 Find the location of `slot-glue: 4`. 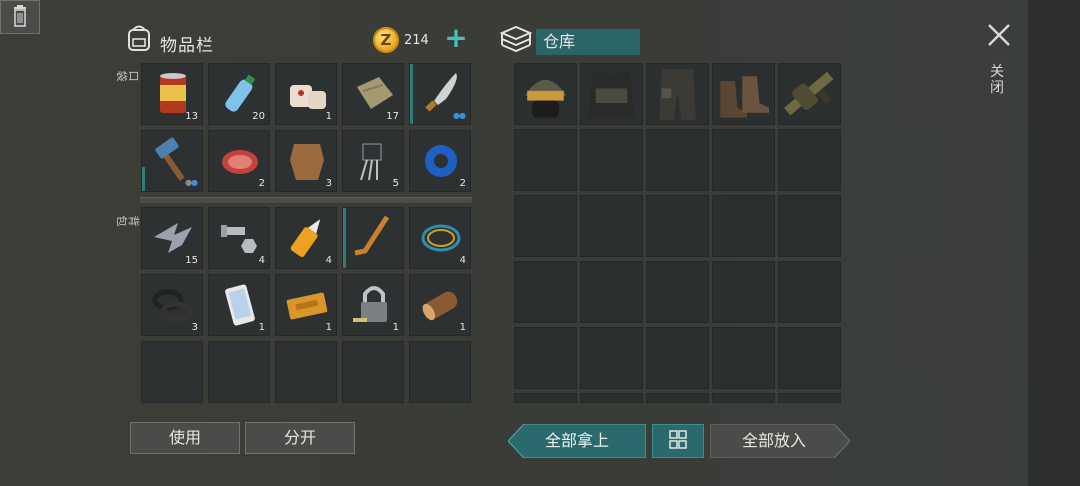

slot-glue: 4 is located at coordinates (306, 238).